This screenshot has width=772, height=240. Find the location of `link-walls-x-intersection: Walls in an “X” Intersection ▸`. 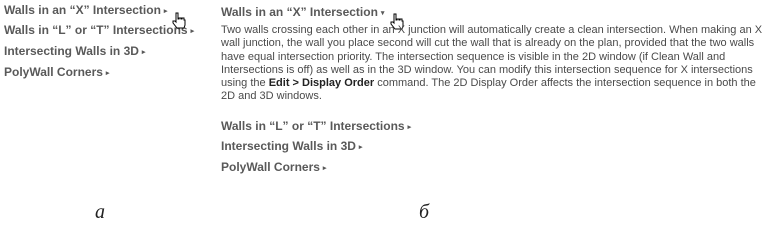

link-walls-x-intersection: Walls in an “X” Intersection ▸ is located at coordinates (85, 11).